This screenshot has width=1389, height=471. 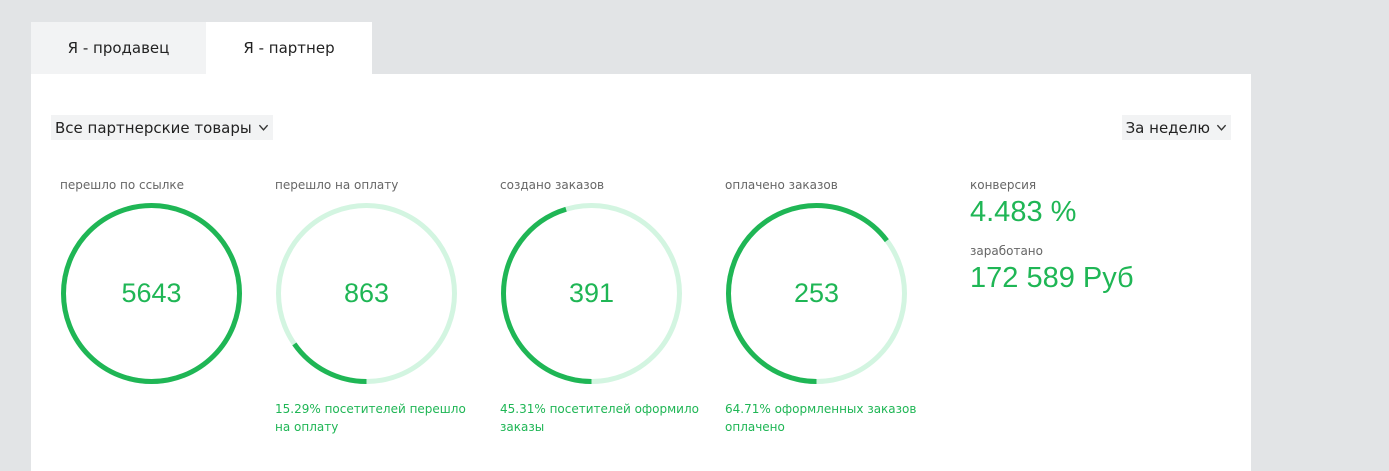 What do you see at coordinates (599, 418) in the screenshot?
I see `stat-note: 45.31% посетителей оформило заказы` at bounding box center [599, 418].